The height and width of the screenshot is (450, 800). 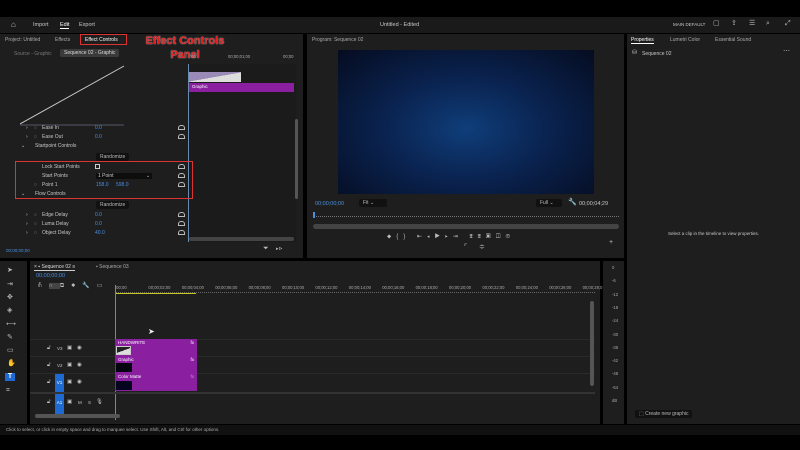 I want to click on share-icon: ⇪, so click(x=734, y=24).